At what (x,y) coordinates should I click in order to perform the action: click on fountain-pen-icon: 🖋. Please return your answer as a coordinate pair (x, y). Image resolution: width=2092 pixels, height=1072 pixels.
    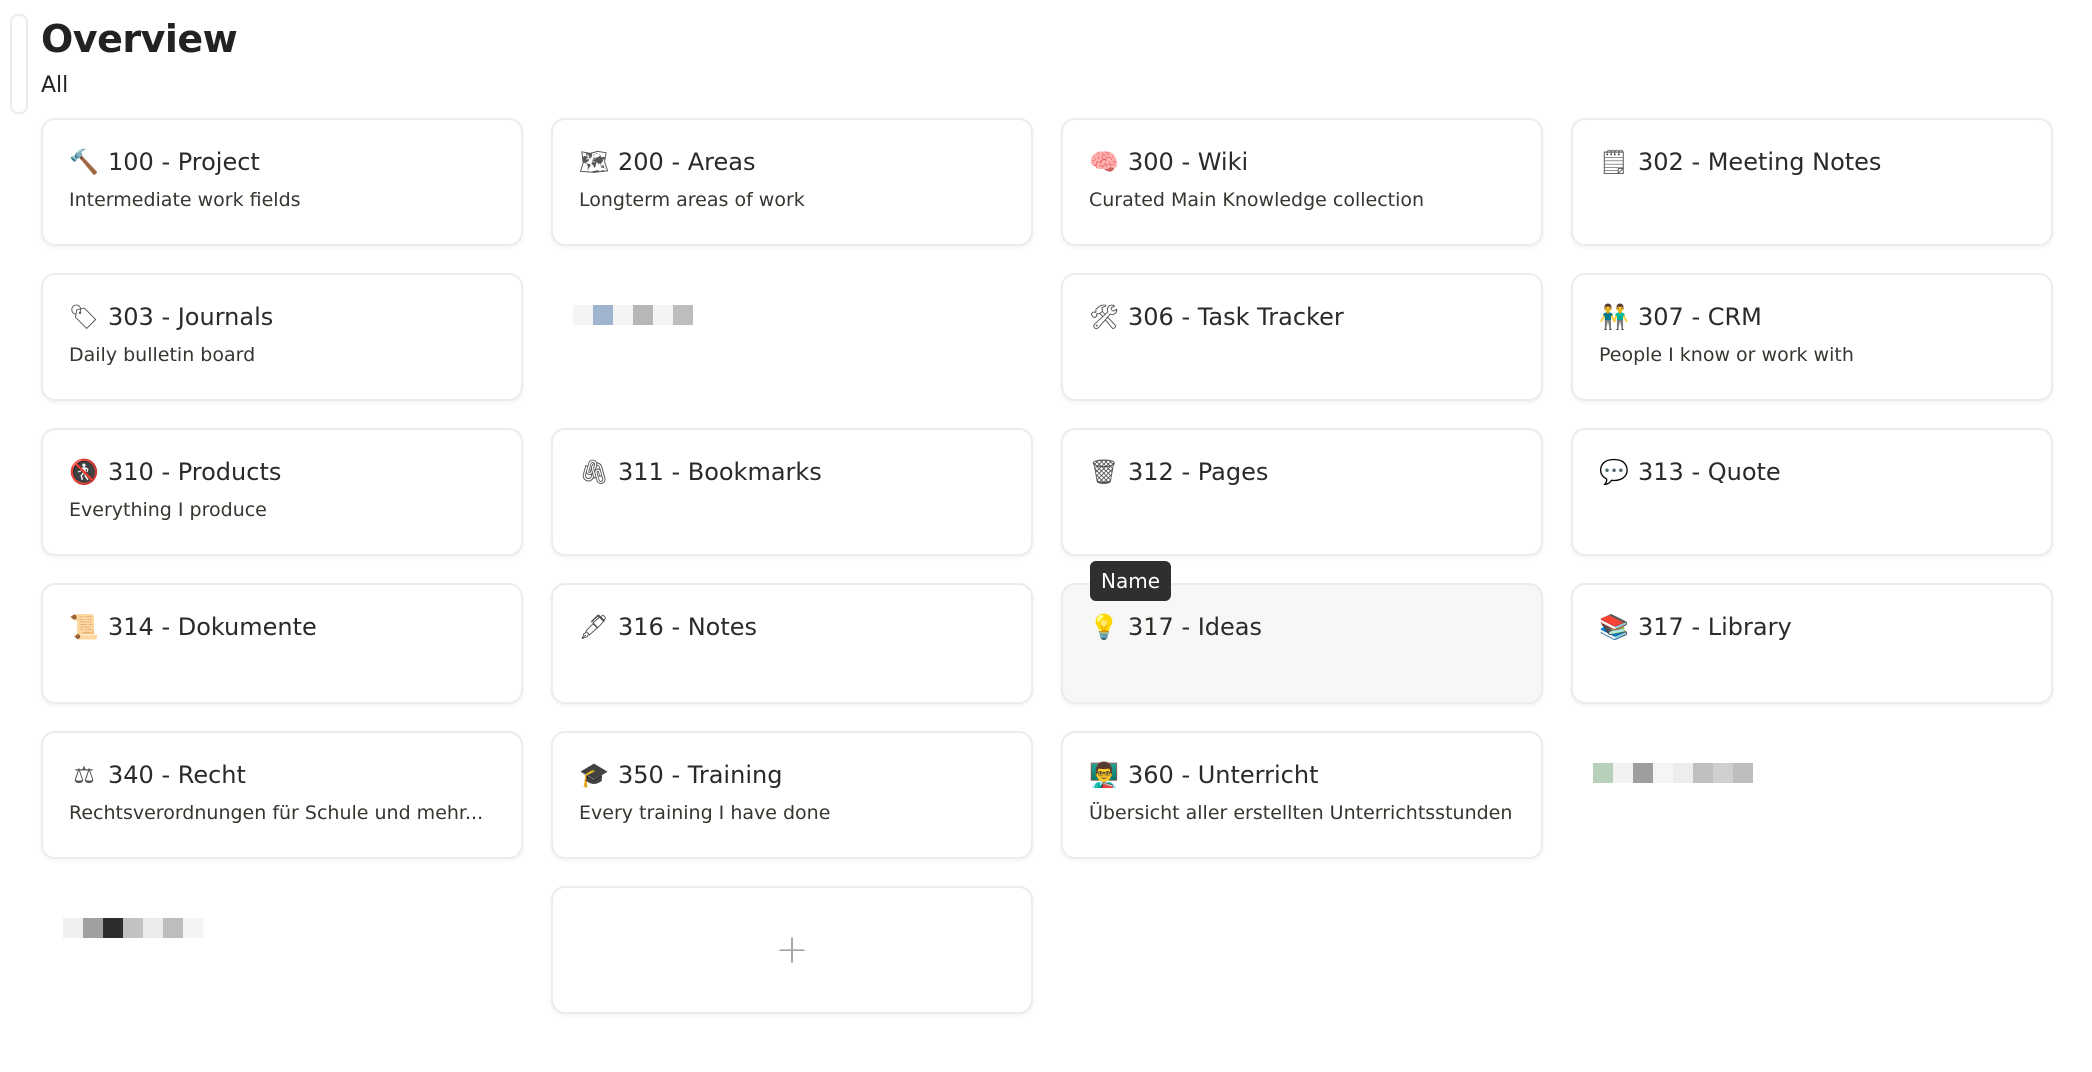
    Looking at the image, I should click on (594, 627).